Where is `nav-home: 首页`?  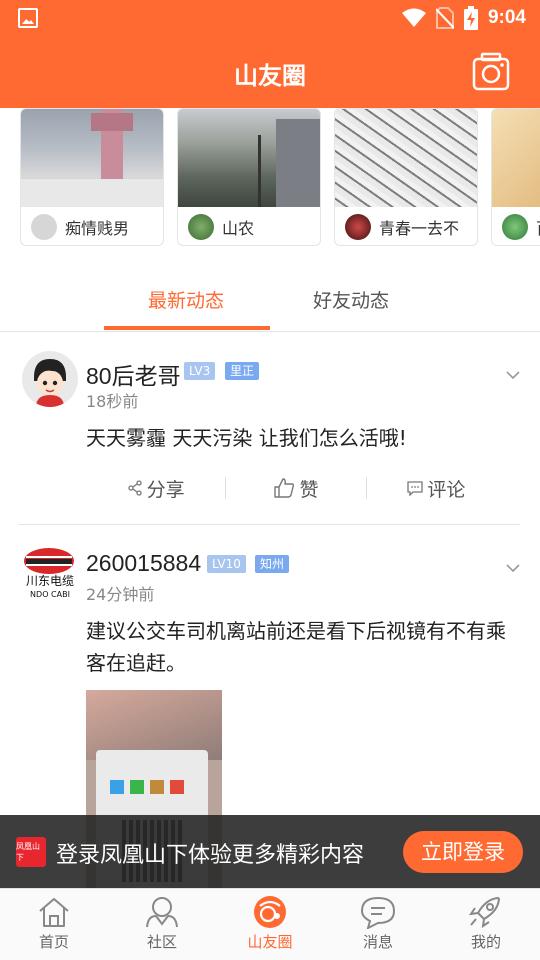 nav-home: 首页 is located at coordinates (54, 923).